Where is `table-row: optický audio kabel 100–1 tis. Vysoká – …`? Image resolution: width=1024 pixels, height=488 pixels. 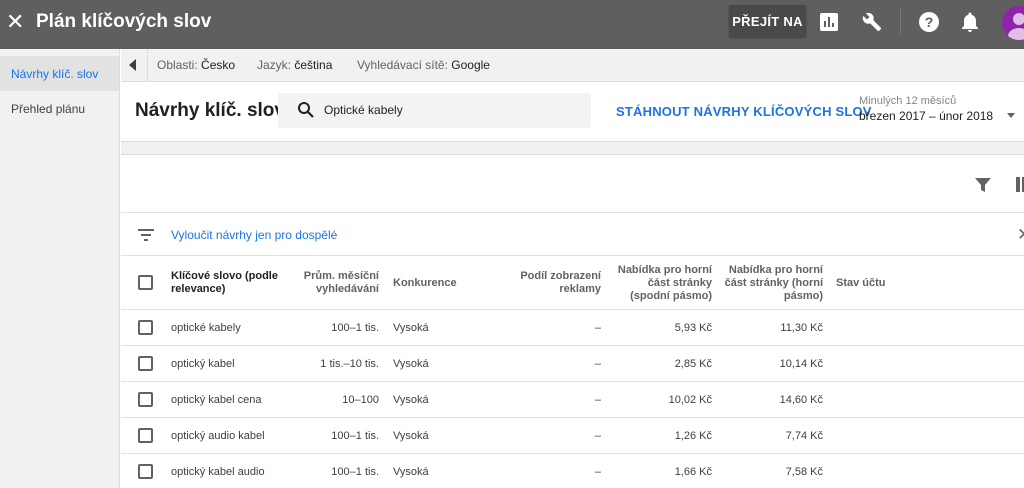 table-row: optický audio kabel 100–1 tis. Vysoká – … is located at coordinates (572, 436).